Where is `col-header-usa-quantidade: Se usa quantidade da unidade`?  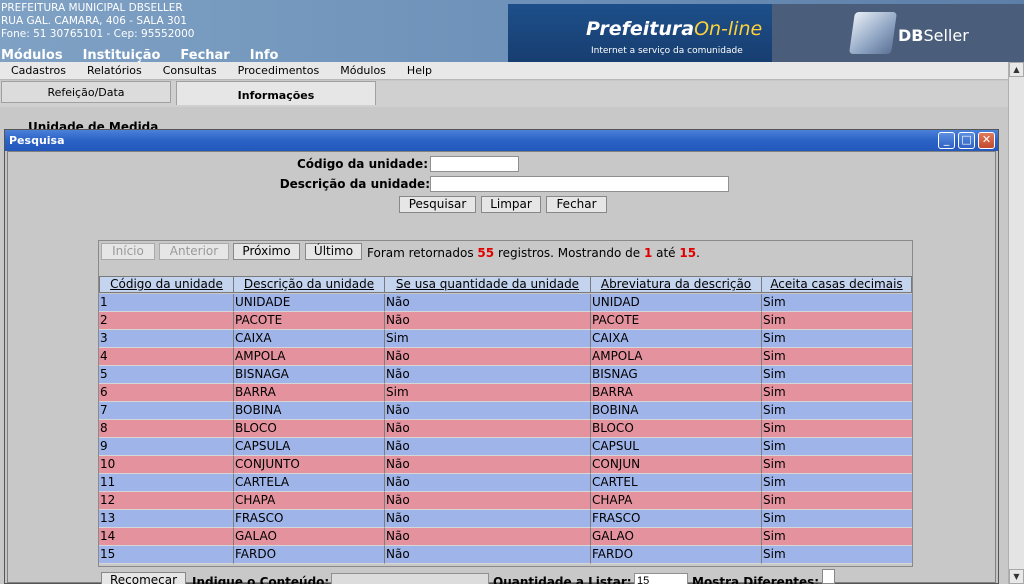 col-header-usa-quantidade: Se usa quantidade da unidade is located at coordinates (487, 284).